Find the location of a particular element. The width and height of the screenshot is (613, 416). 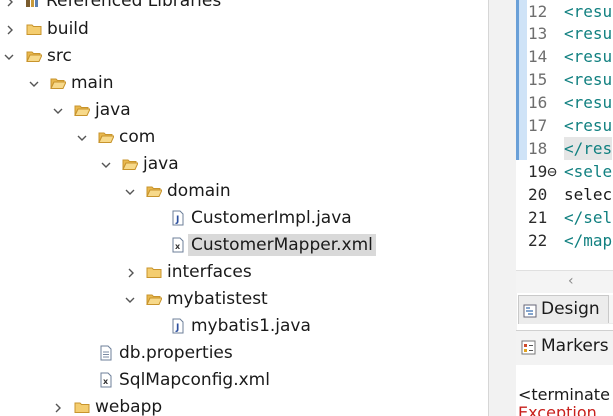

design-icon is located at coordinates (530, 310).